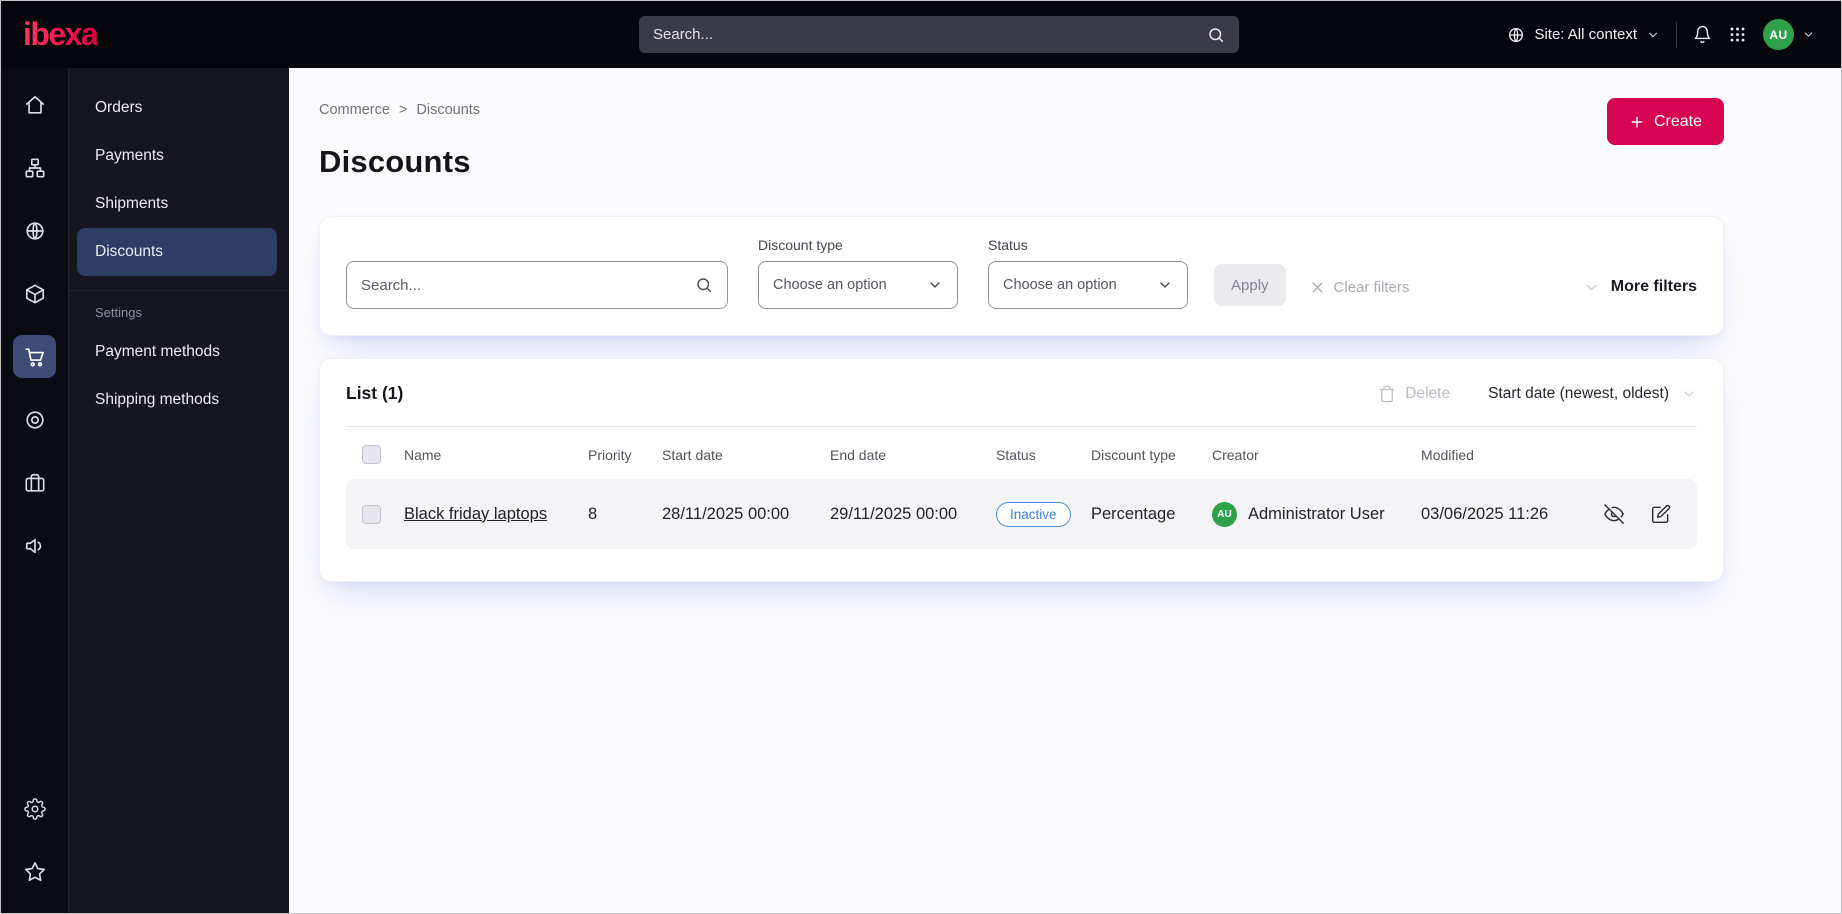  I want to click on home-icon, so click(35, 105).